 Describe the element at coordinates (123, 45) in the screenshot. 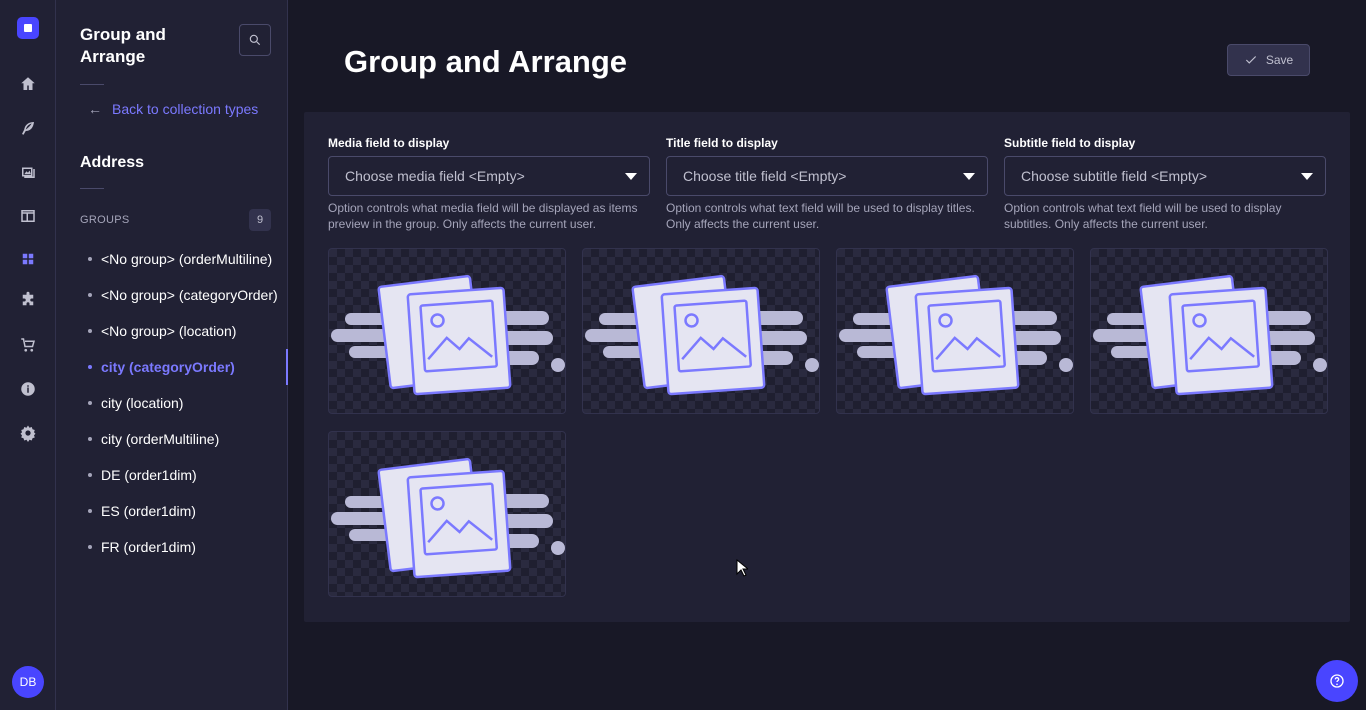

I see `sidebar-title: Group and Arrange` at that location.